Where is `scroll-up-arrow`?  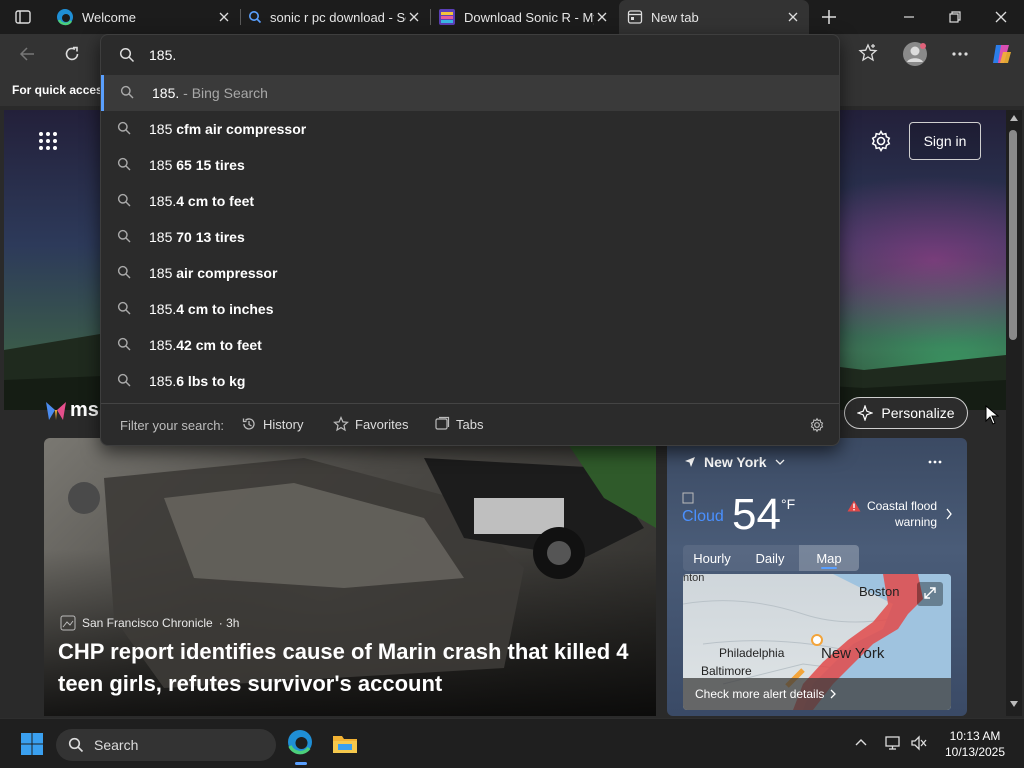 scroll-up-arrow is located at coordinates (1014, 118).